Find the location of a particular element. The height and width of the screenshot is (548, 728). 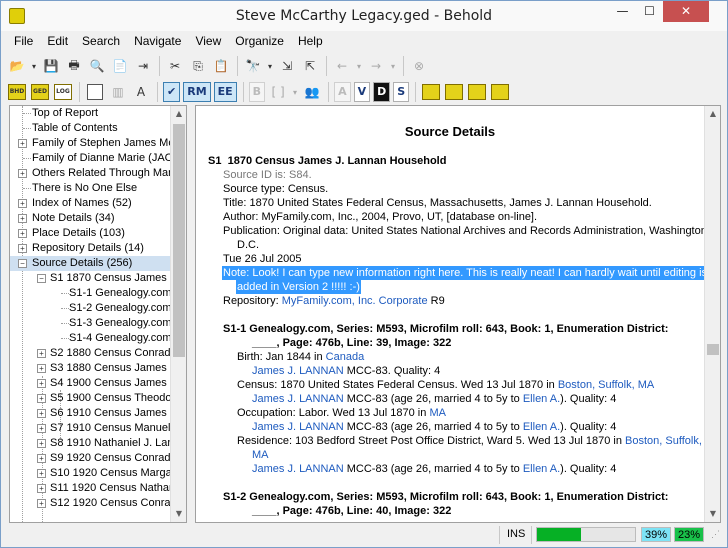

panes-icon: ▥ is located at coordinates (118, 92).